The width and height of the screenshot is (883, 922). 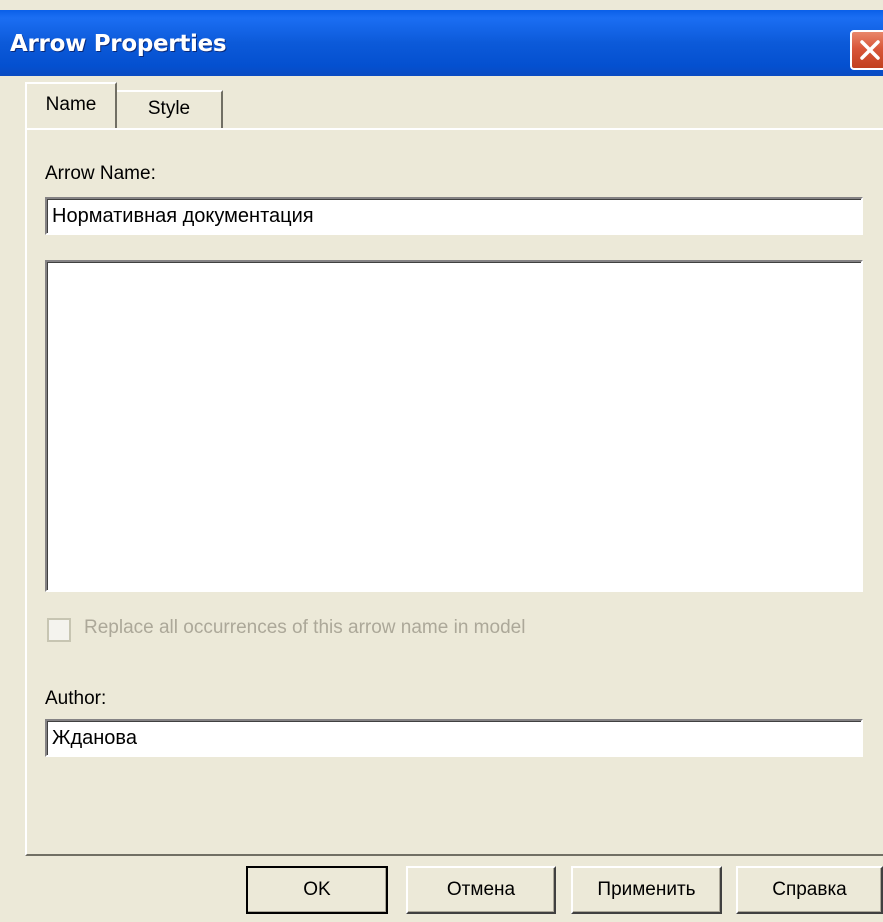 What do you see at coordinates (454, 738) in the screenshot?
I see `author-input` at bounding box center [454, 738].